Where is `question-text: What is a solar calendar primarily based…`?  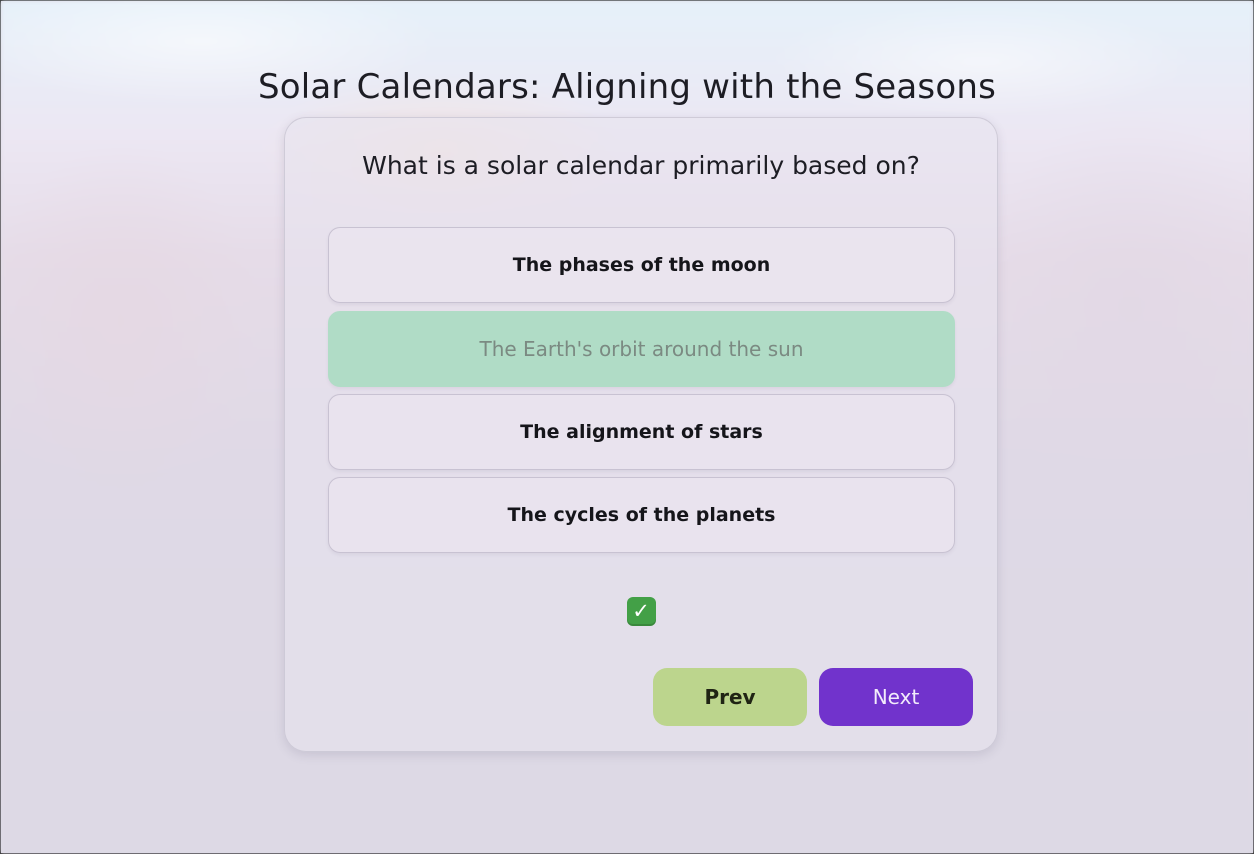
question-text: What is a solar calendar primarily based… is located at coordinates (641, 165).